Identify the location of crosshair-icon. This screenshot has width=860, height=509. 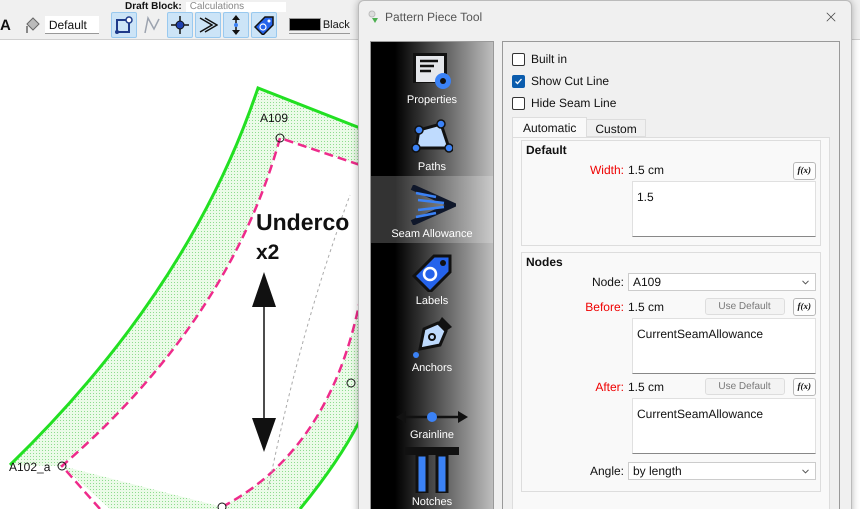
(180, 25).